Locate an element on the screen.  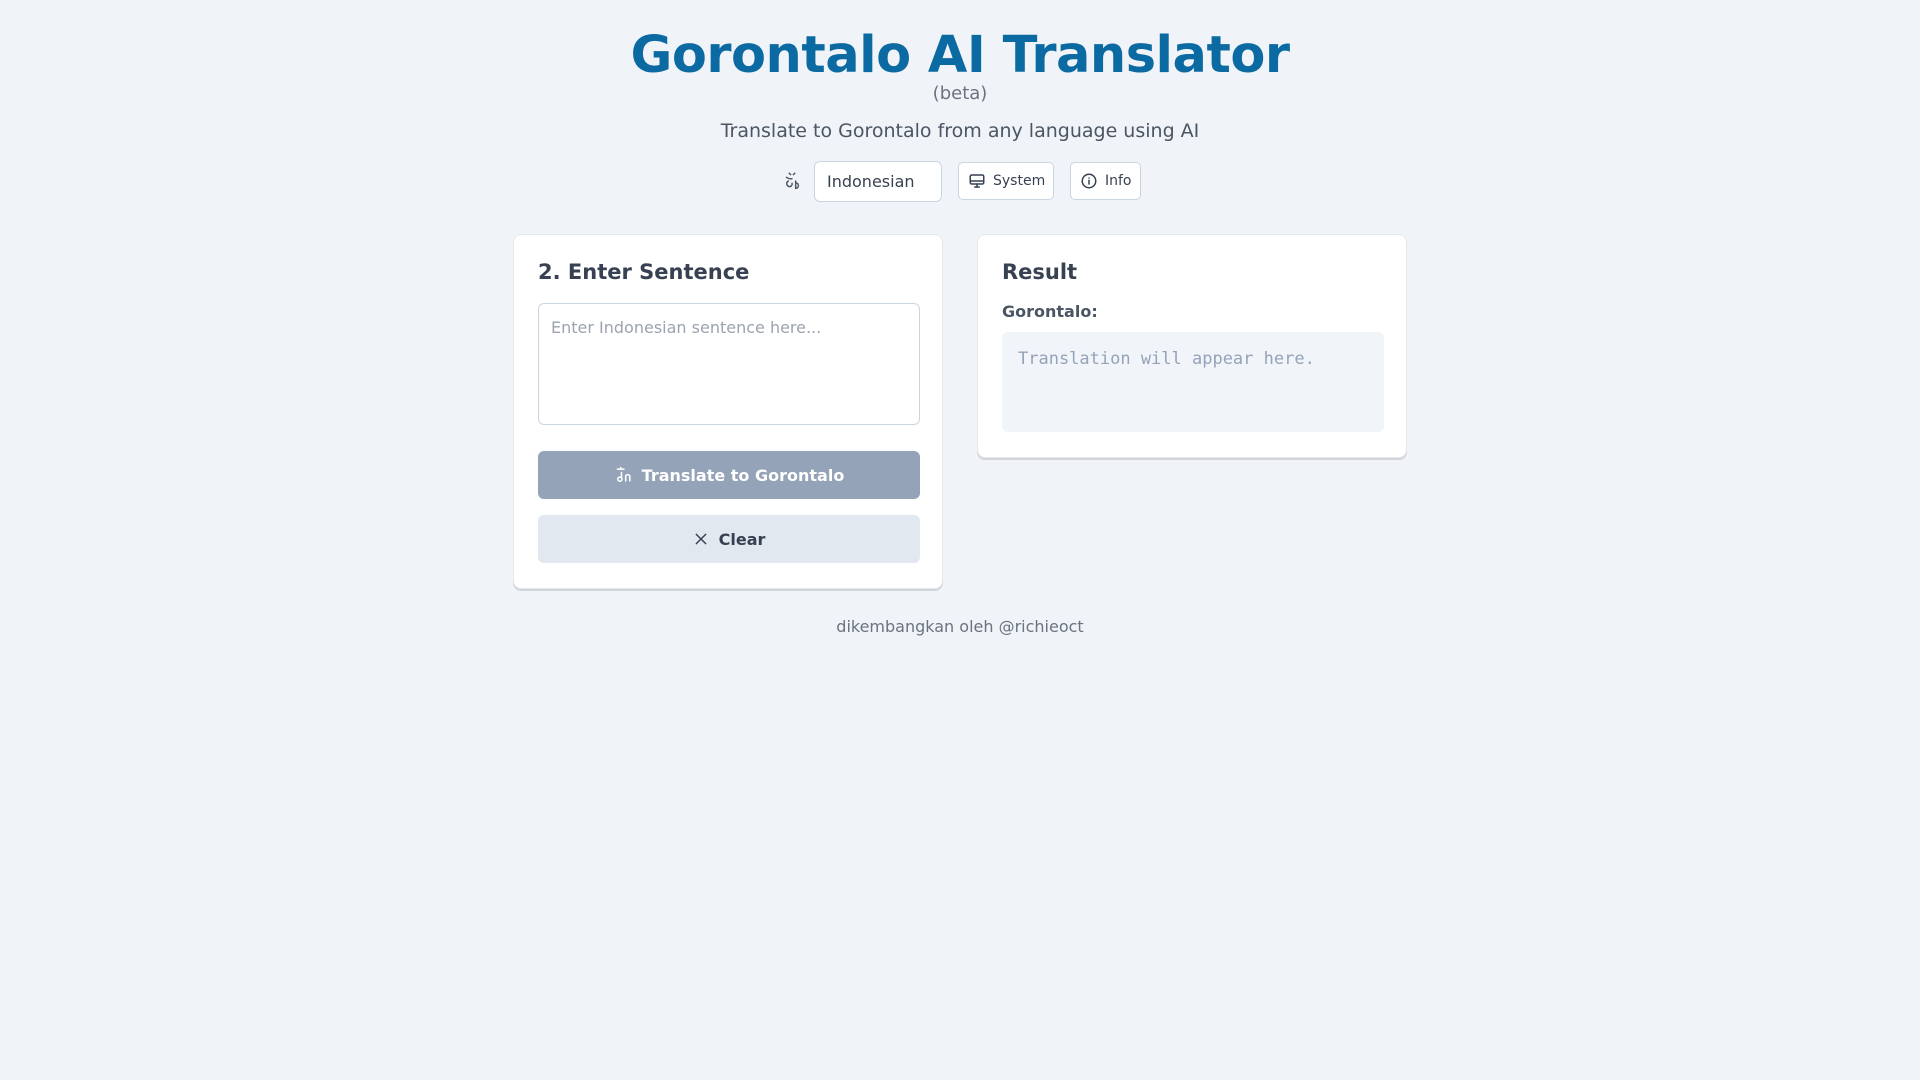
info-button: Info is located at coordinates (1105, 181).